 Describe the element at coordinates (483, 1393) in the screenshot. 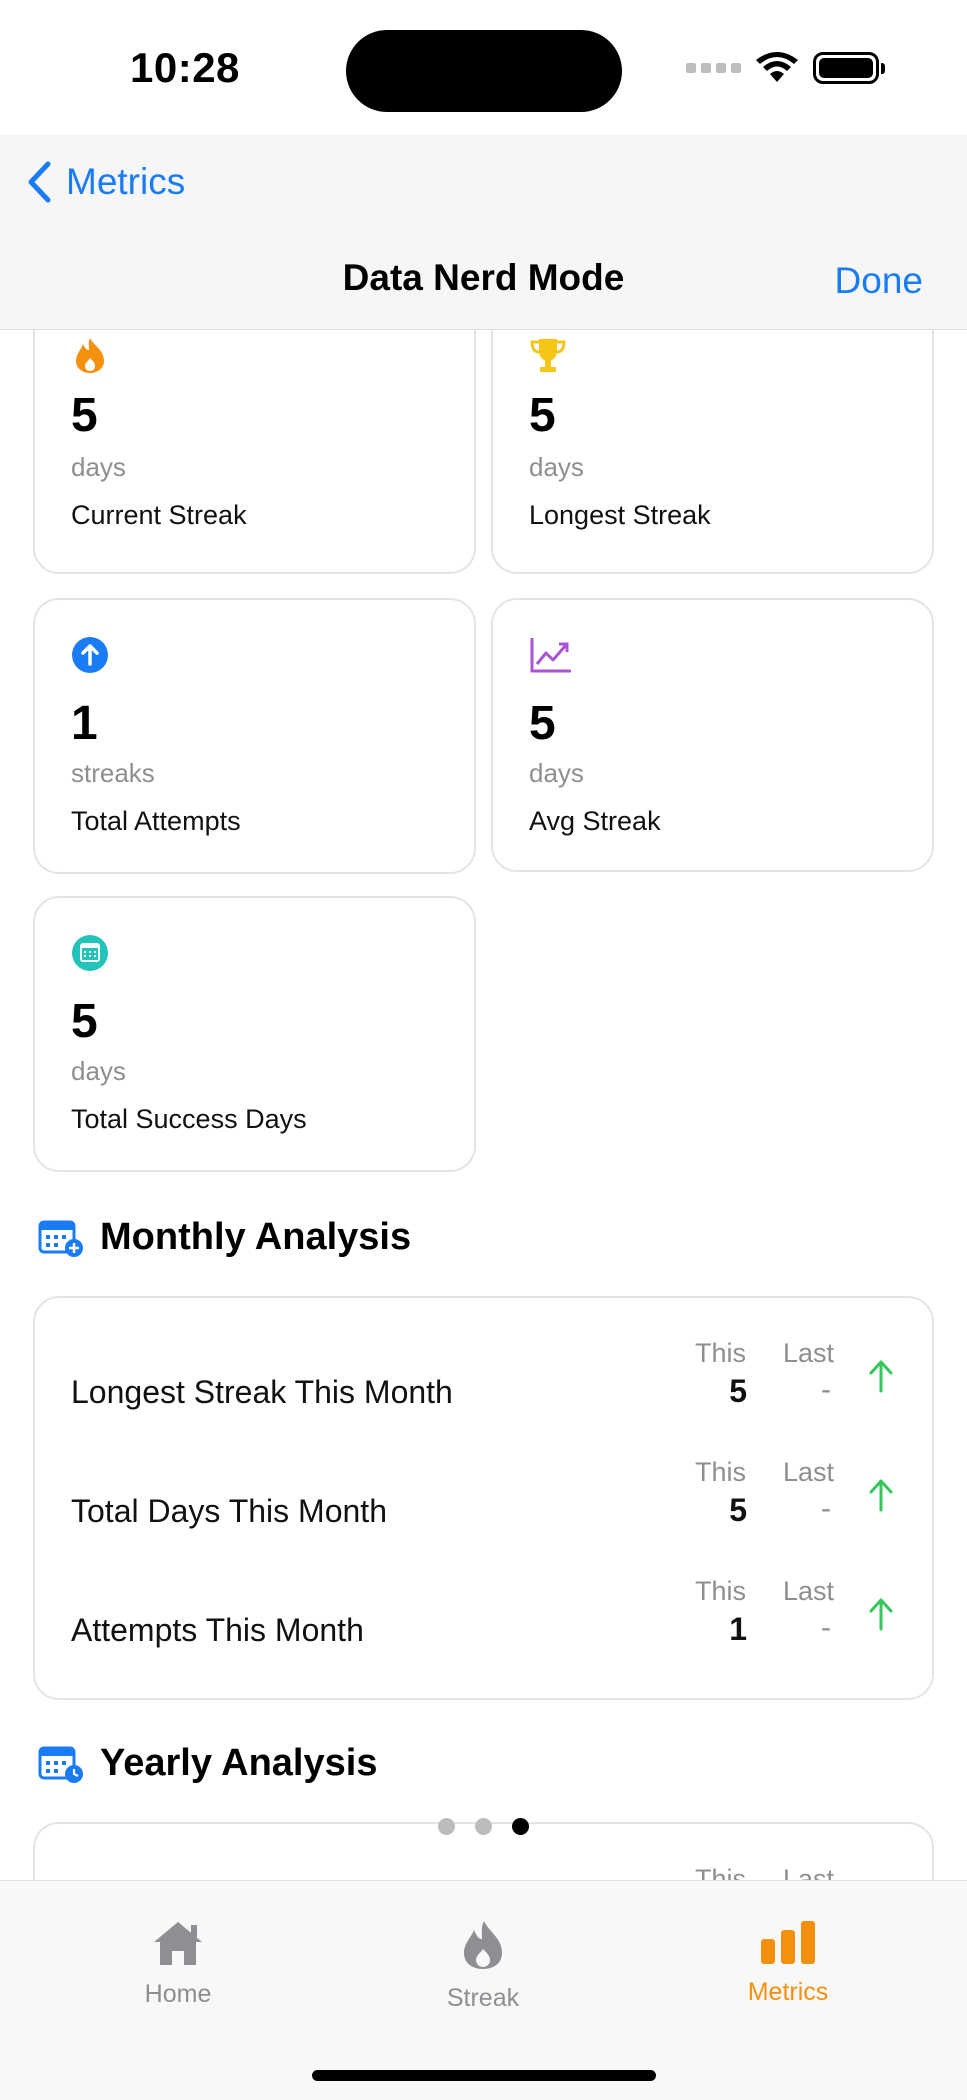

I see `metric-row: Longest Streak This Month This Last 5 -` at that location.